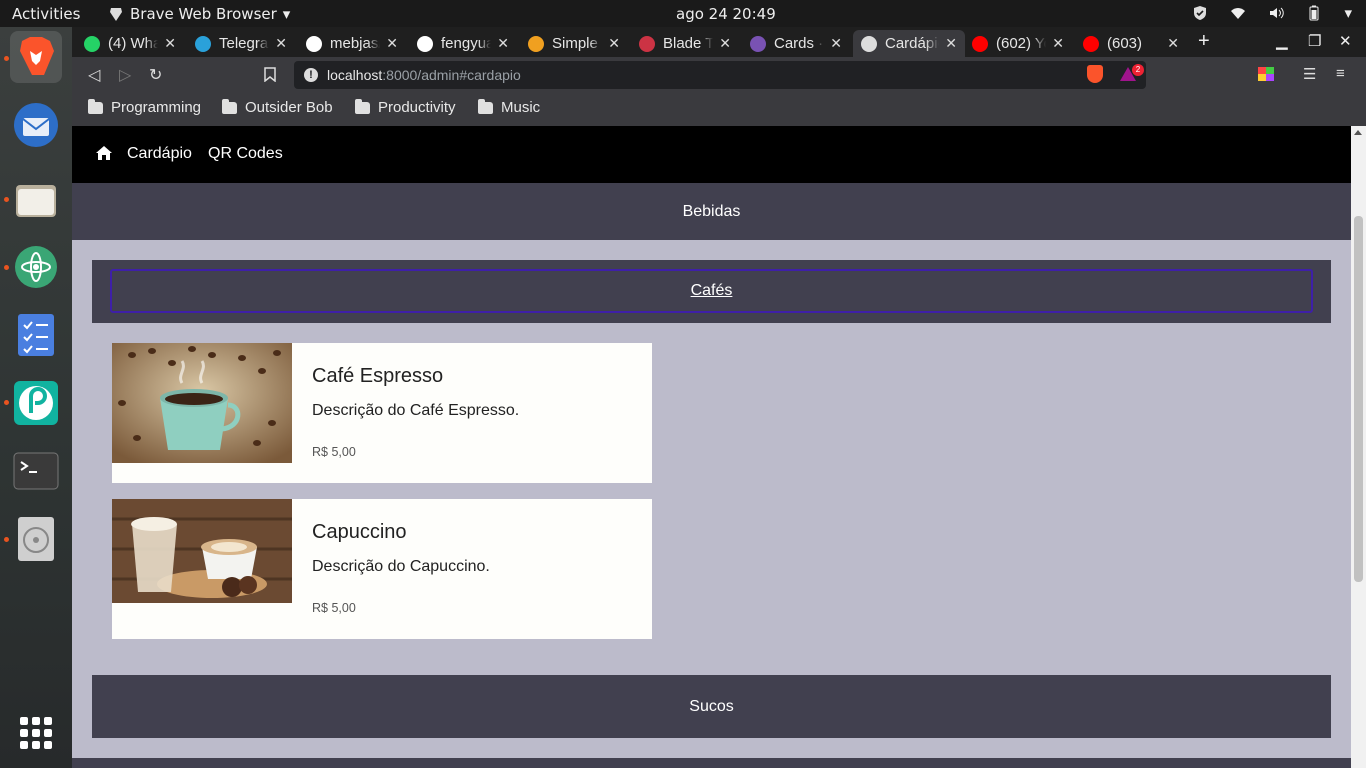 The height and width of the screenshot is (768, 1366). I want to click on tab-title: fengyuan, so click(466, 43).